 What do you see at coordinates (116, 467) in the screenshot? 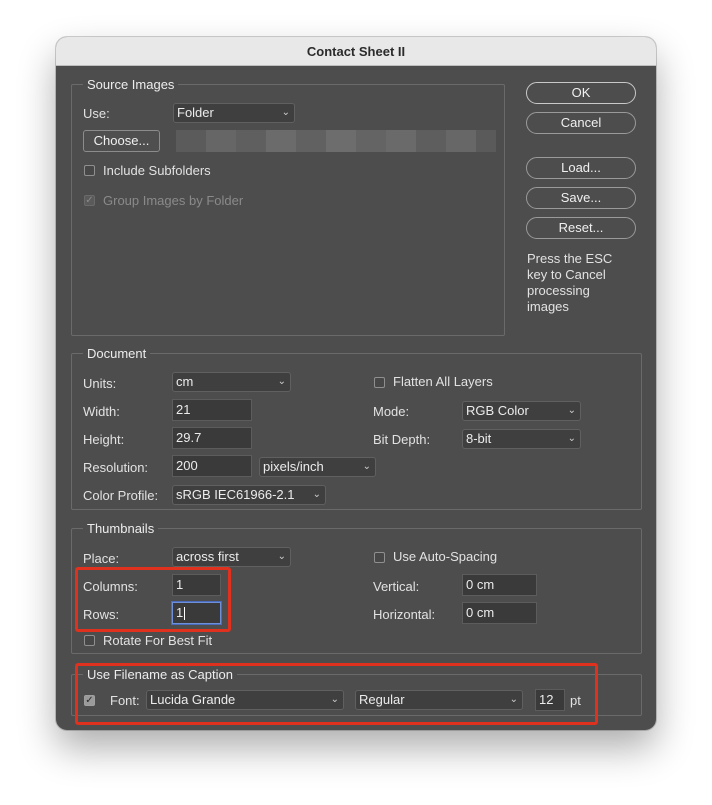
I see `resolution-label: Resolution:` at bounding box center [116, 467].